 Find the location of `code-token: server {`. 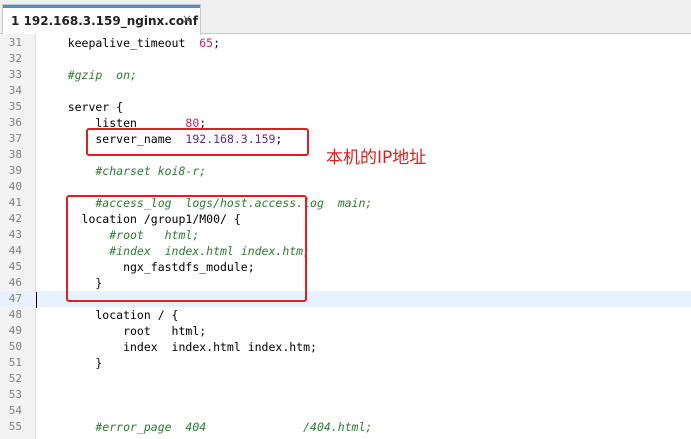

code-token: server { is located at coordinates (82, 107).